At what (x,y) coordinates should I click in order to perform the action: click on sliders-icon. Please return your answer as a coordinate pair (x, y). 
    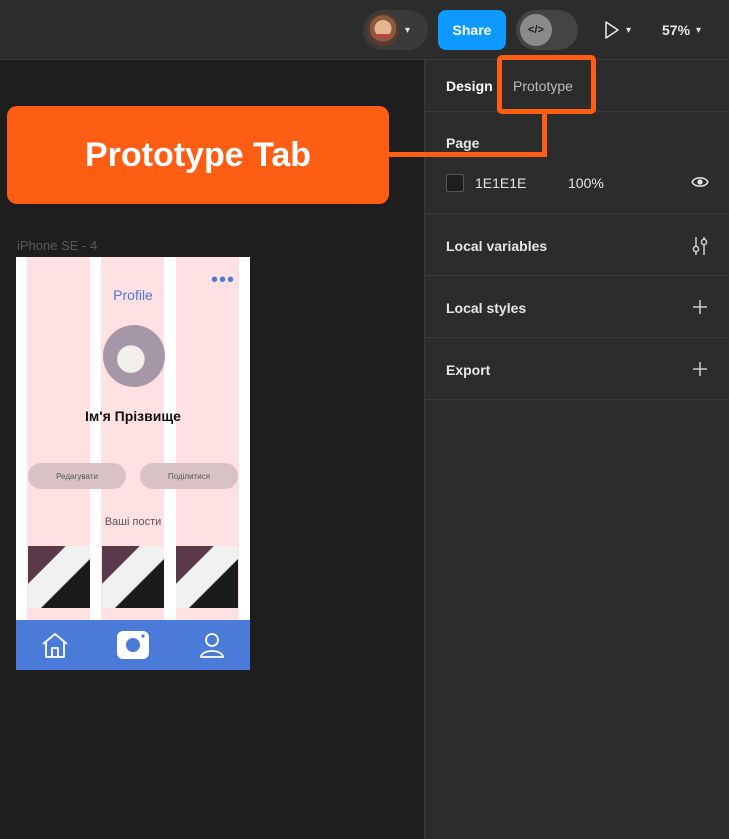
    Looking at the image, I should click on (700, 247).